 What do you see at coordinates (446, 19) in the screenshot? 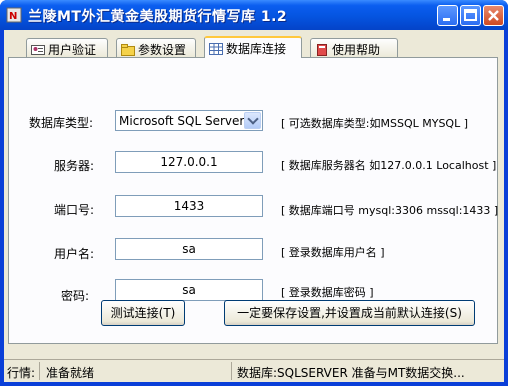
I see `minimize-icon` at bounding box center [446, 19].